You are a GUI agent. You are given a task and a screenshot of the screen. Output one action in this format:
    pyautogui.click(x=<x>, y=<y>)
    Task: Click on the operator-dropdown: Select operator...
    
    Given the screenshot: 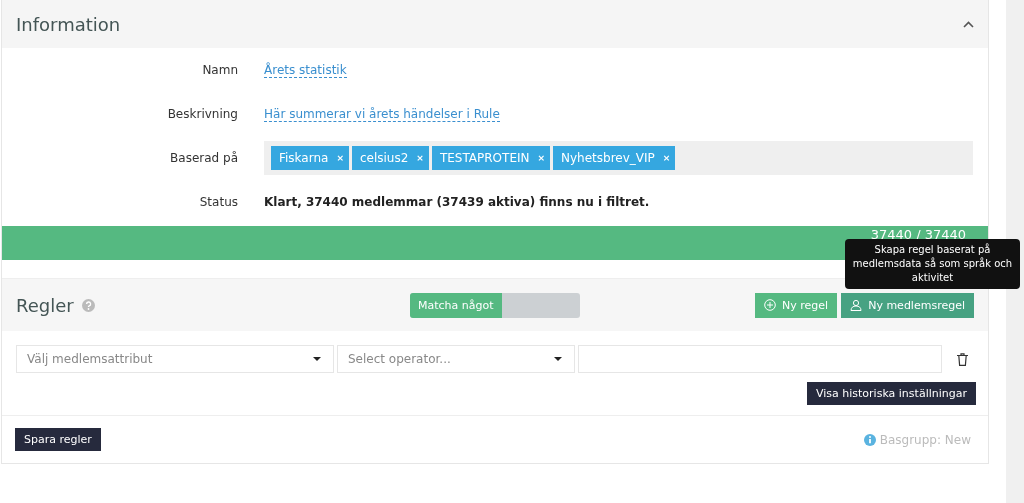 What is the action you would take?
    pyautogui.click(x=456, y=359)
    